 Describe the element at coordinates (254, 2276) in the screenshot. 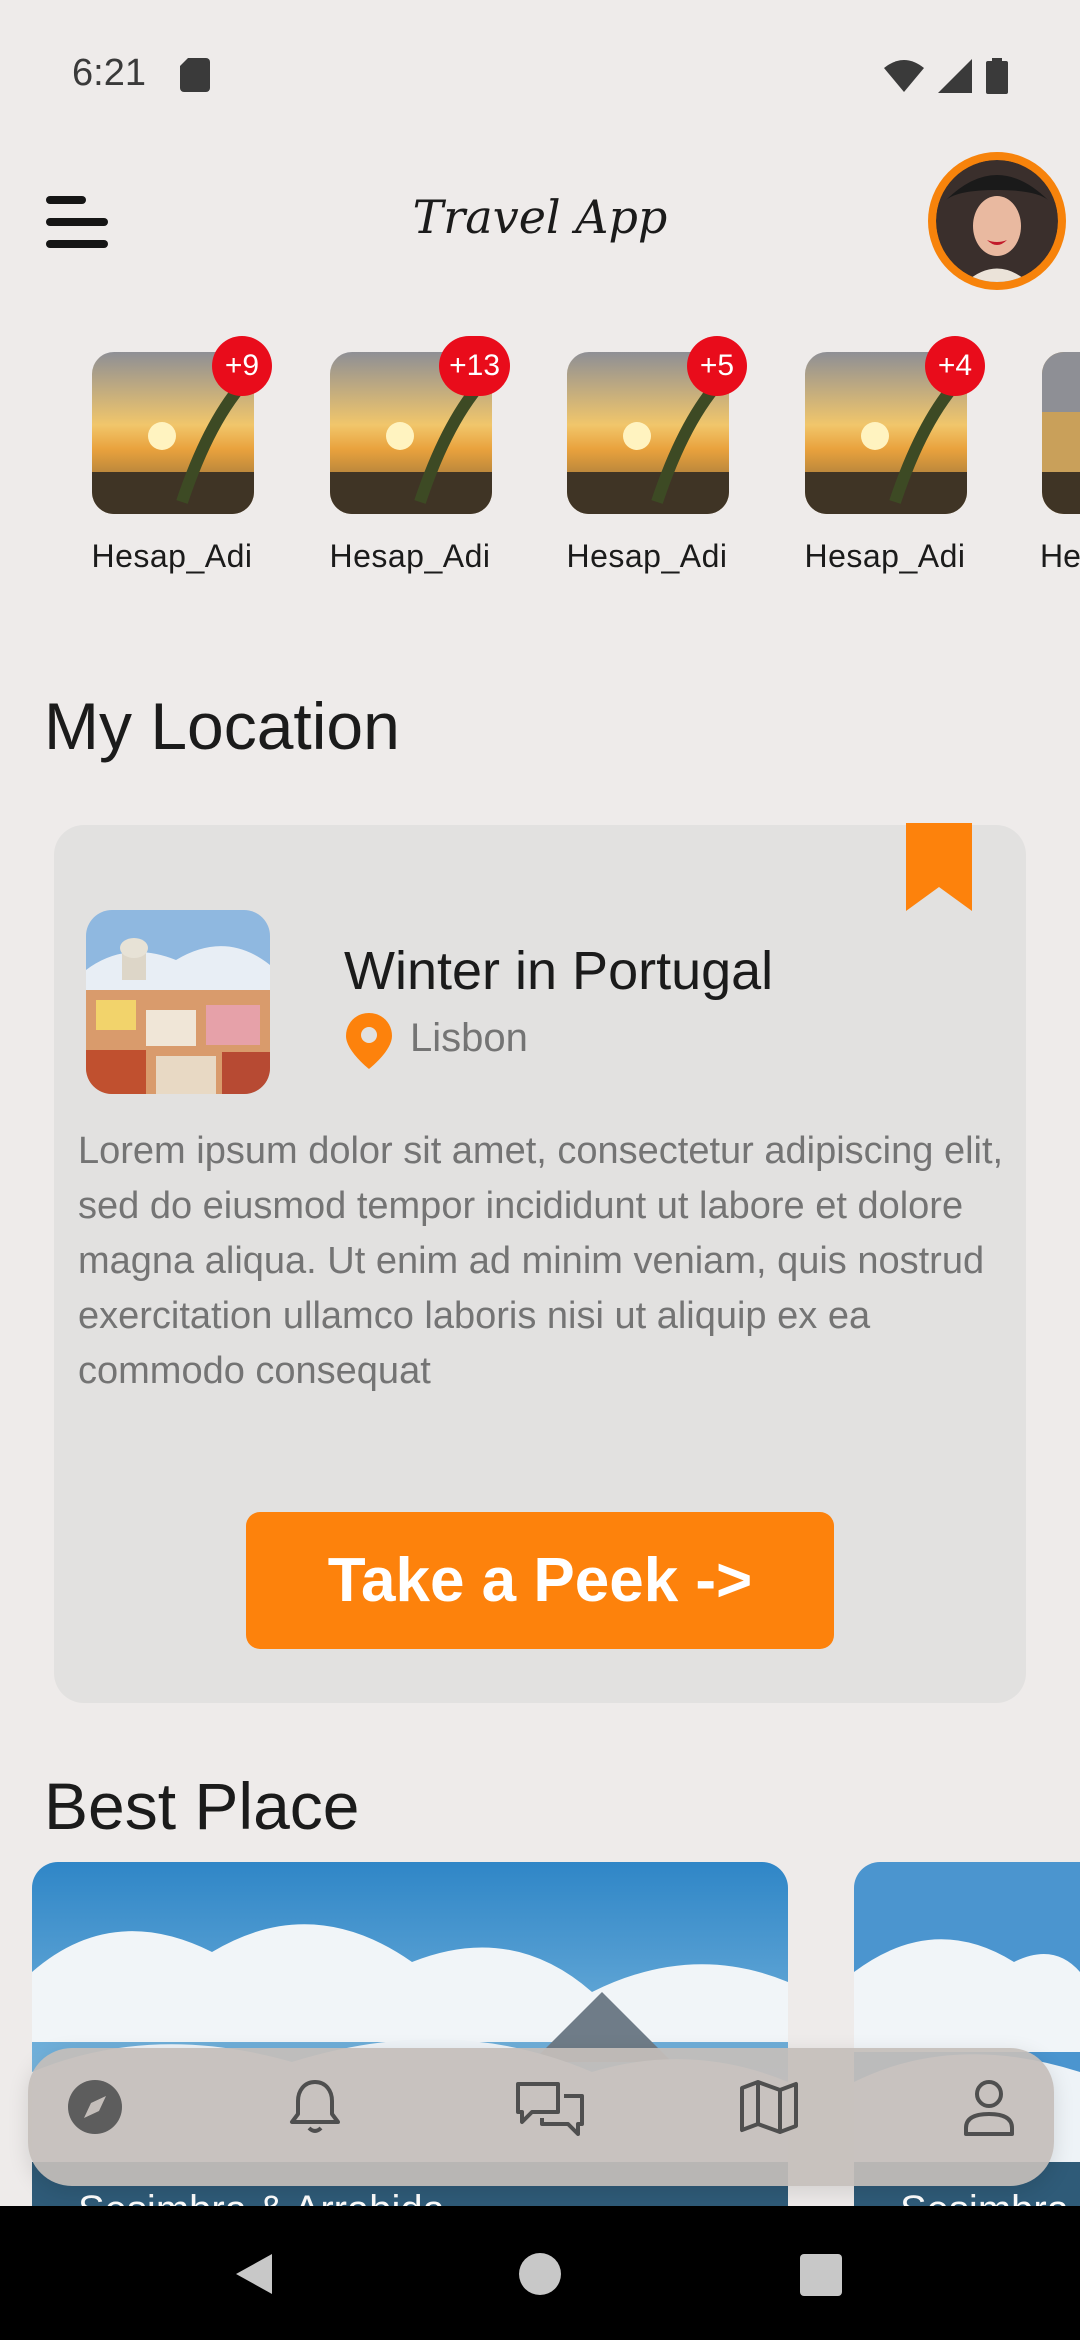

I see `back-icon` at that location.